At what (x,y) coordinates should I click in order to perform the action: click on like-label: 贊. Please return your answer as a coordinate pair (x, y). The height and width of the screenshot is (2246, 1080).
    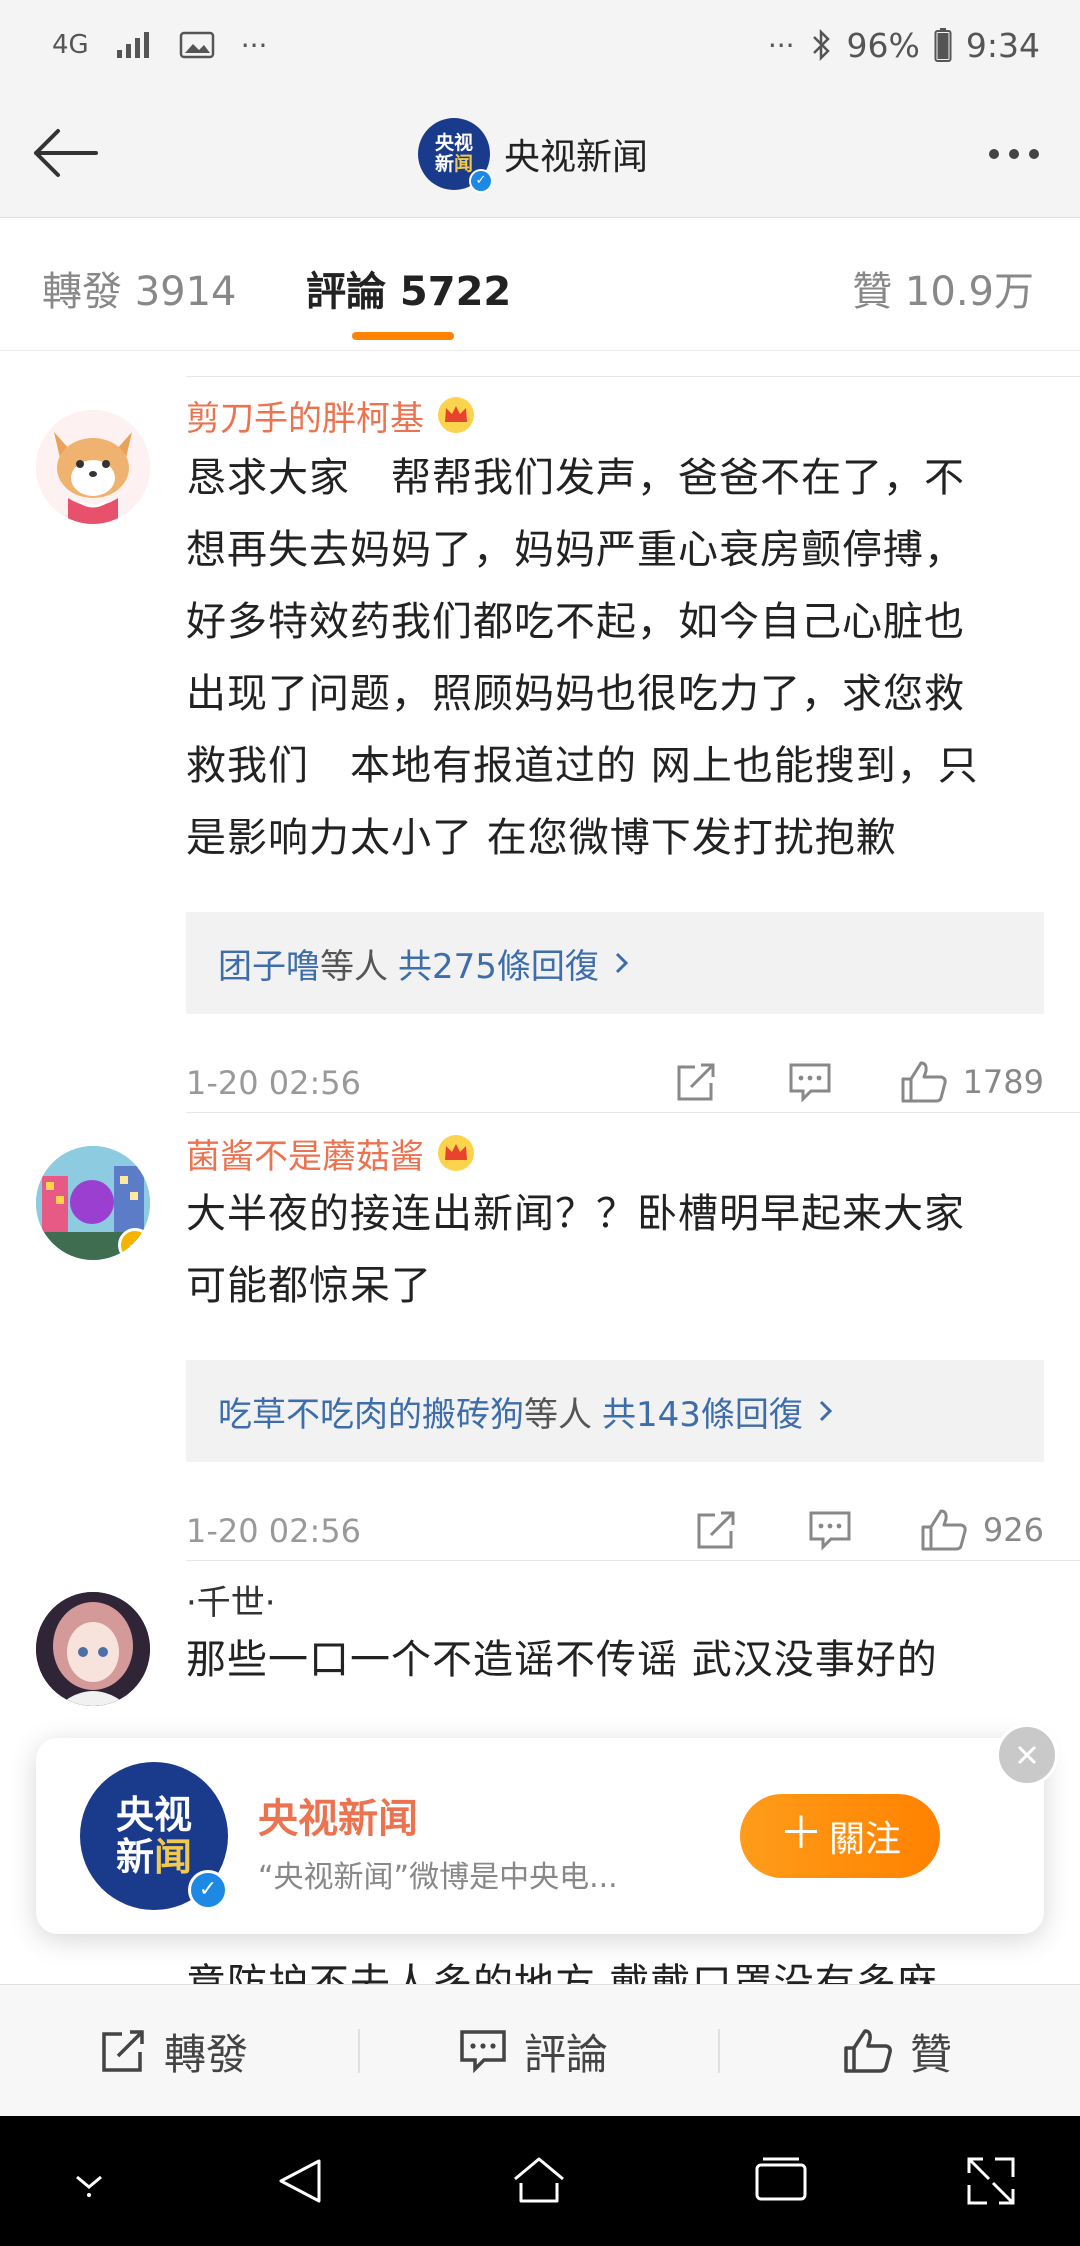
    Looking at the image, I should click on (931, 2054).